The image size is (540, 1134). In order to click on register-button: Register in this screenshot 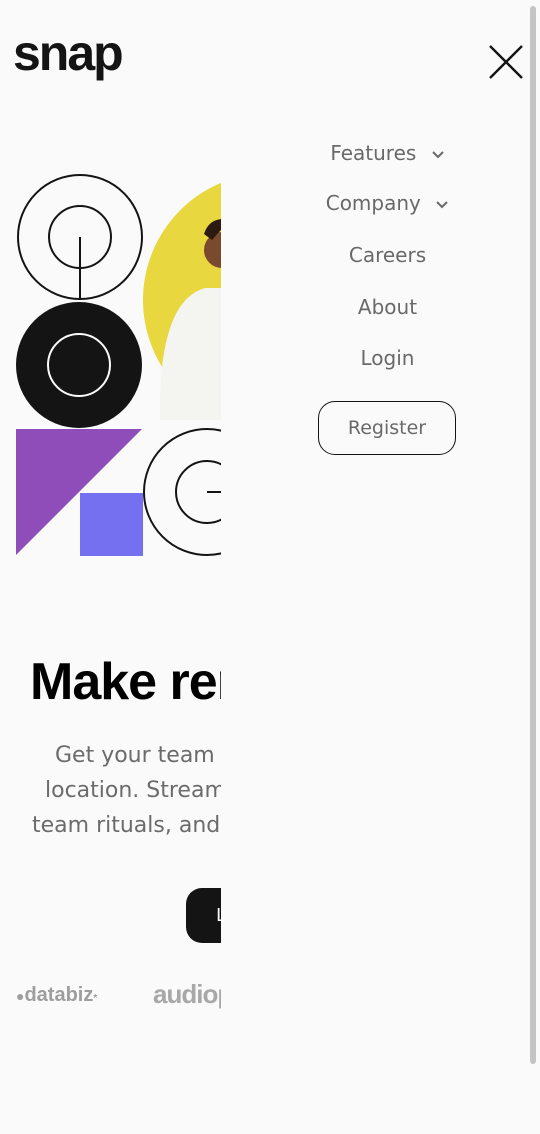, I will do `click(387, 428)`.